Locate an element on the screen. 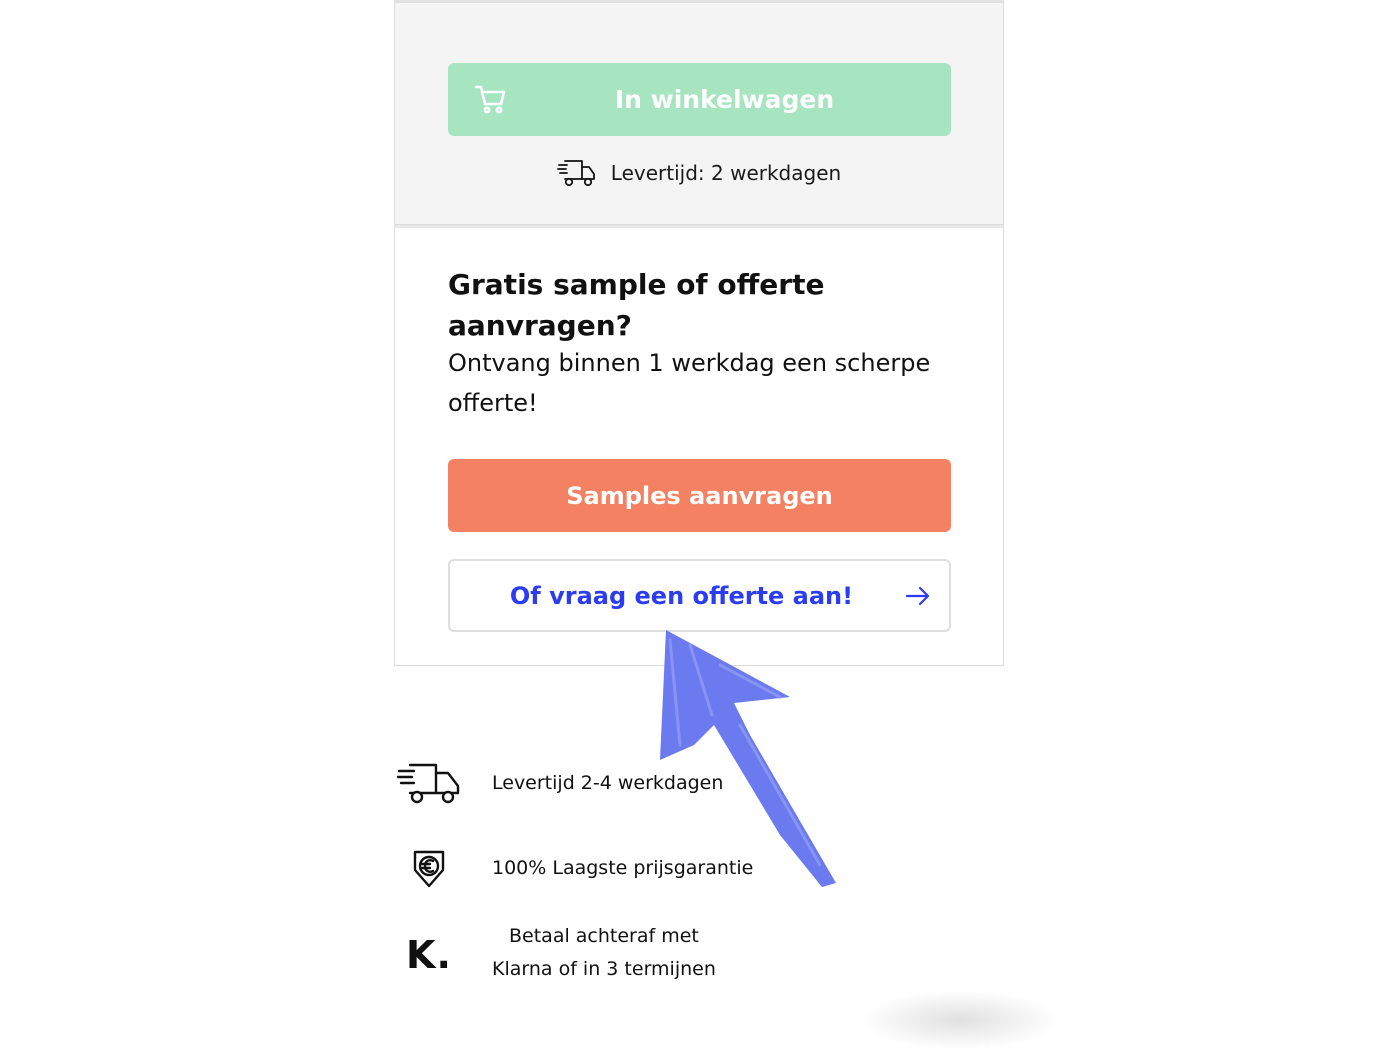 The image size is (1399, 1050). delivery-time: Levertijd: 2 werkdagen is located at coordinates (699, 173).